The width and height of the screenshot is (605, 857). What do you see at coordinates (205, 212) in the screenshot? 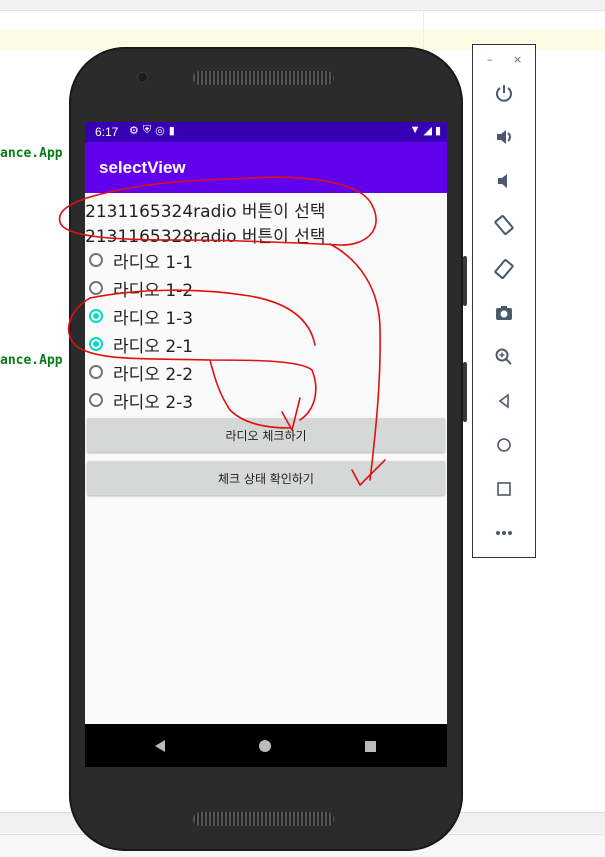
I see `selection-text: 2131165324radio 버튼이 선택` at bounding box center [205, 212].